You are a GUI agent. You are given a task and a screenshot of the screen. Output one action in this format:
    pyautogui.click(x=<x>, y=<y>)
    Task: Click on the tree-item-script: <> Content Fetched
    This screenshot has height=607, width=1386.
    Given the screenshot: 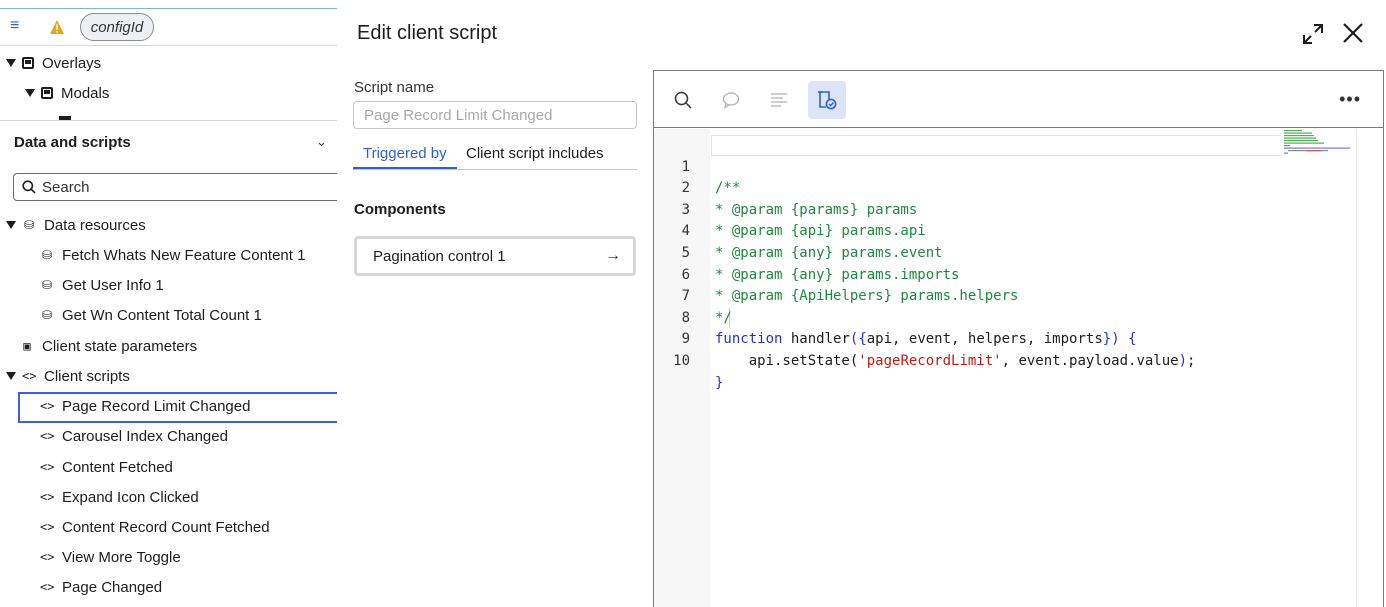 What is the action you would take?
    pyautogui.click(x=106, y=467)
    